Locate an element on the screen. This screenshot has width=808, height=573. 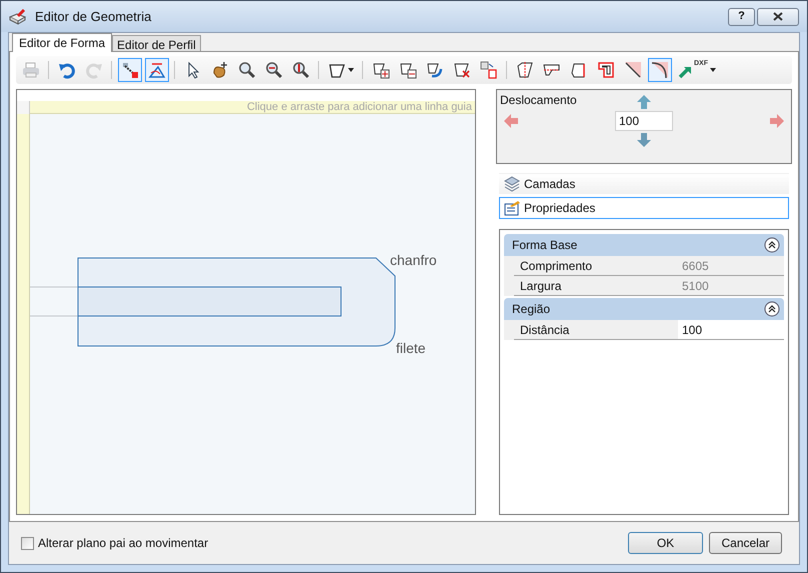
zoom-out-icon is located at coordinates (274, 70).